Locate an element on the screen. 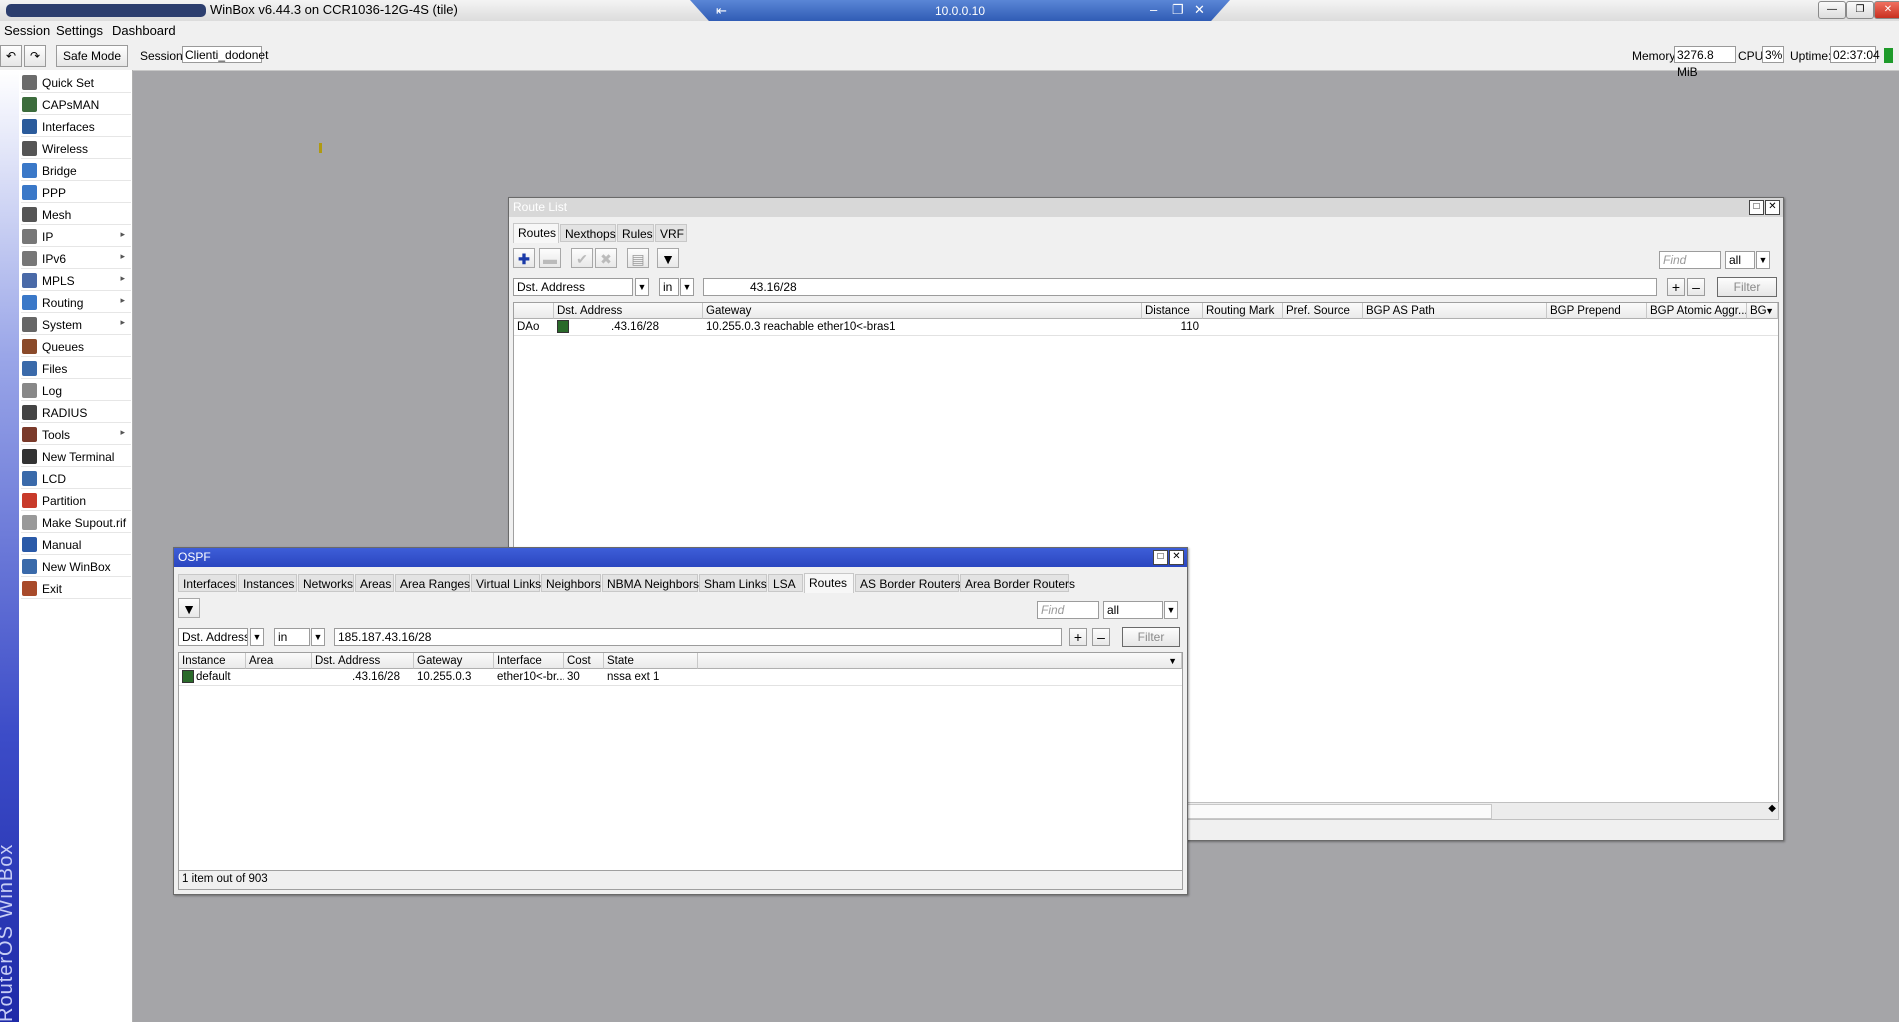 The image size is (1899, 1022). session-field: Clienti_dodonet is located at coordinates (225, 54).